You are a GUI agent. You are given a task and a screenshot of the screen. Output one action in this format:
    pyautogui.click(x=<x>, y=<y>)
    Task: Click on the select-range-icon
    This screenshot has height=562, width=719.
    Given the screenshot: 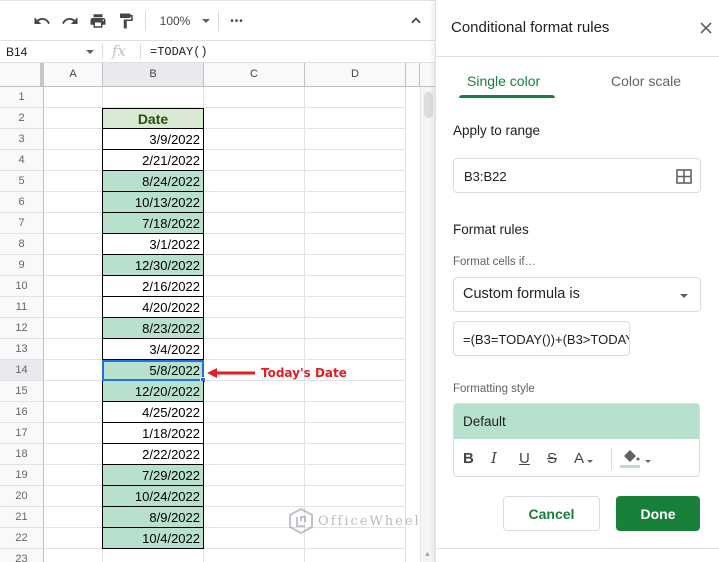 What is the action you would take?
    pyautogui.click(x=684, y=176)
    